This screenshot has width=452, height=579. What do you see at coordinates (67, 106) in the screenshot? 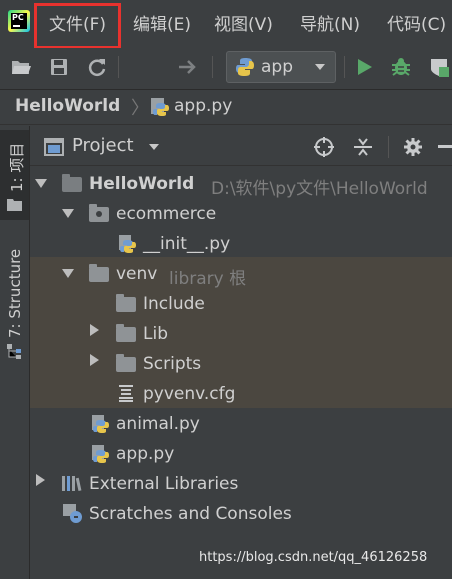
I see `breadcrumb-project: HelloWorld` at bounding box center [67, 106].